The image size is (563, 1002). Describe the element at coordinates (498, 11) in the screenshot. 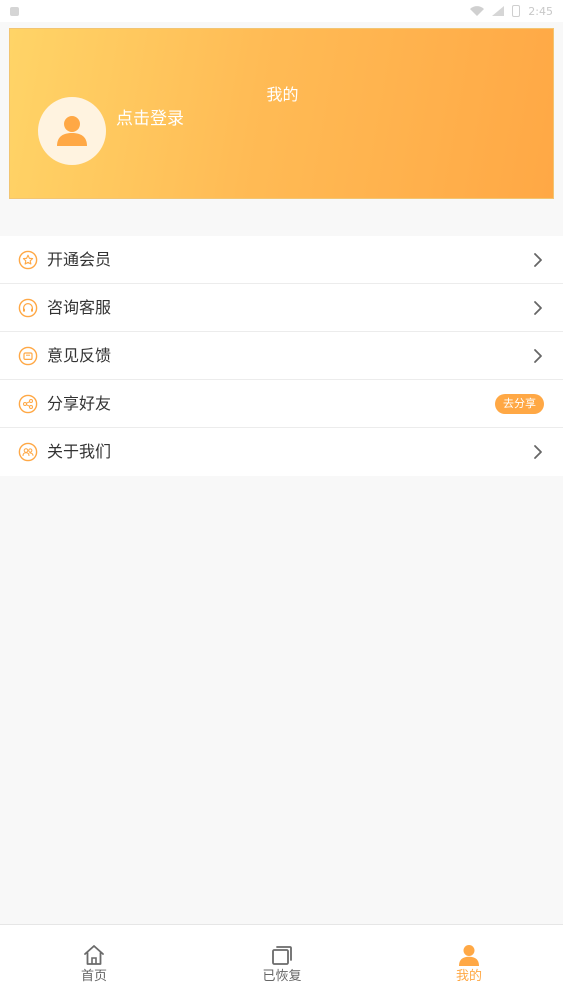

I see `signal-icon` at that location.